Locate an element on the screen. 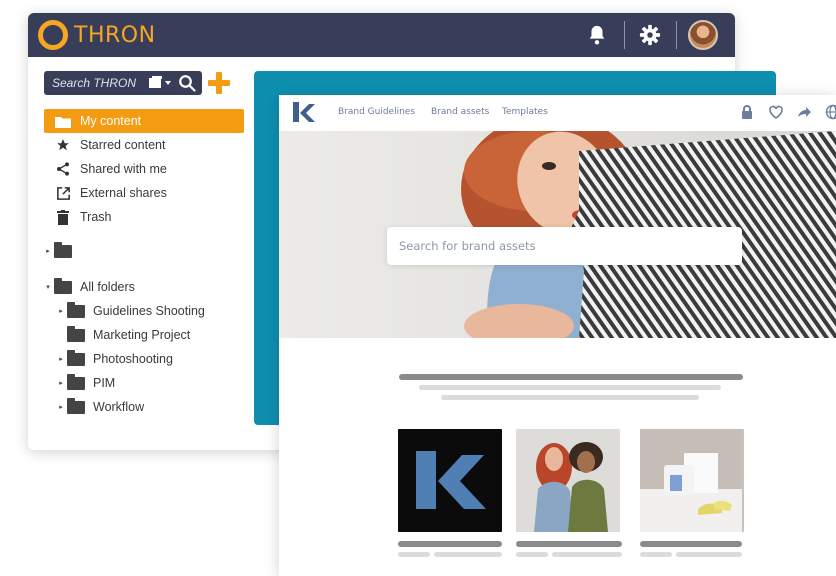 This screenshot has height=576, width=836. brand-asset-search-input is located at coordinates (564, 246).